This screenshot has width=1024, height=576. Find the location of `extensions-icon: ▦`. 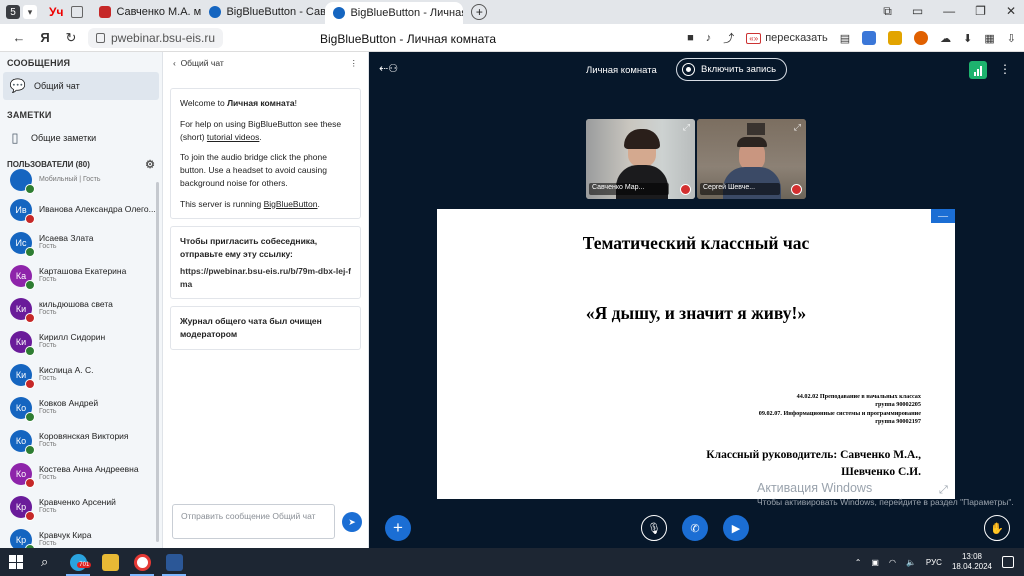

extensions-icon: ▦ is located at coordinates (989, 38).